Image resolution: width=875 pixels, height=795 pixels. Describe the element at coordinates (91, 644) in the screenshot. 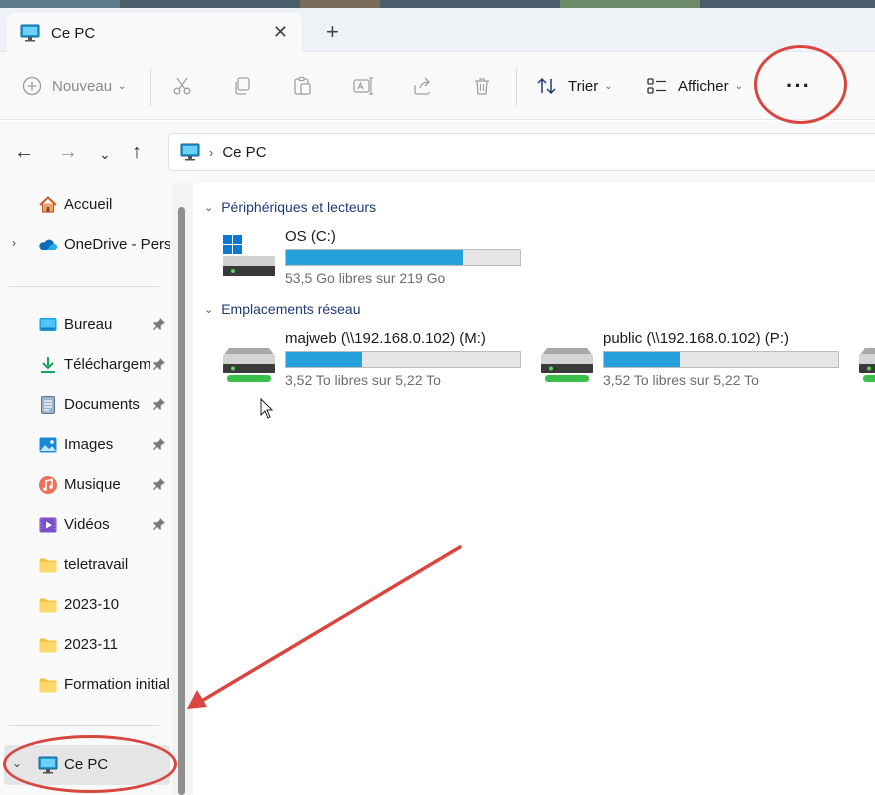

I see `sidebar-item-label: 2023-11` at that location.